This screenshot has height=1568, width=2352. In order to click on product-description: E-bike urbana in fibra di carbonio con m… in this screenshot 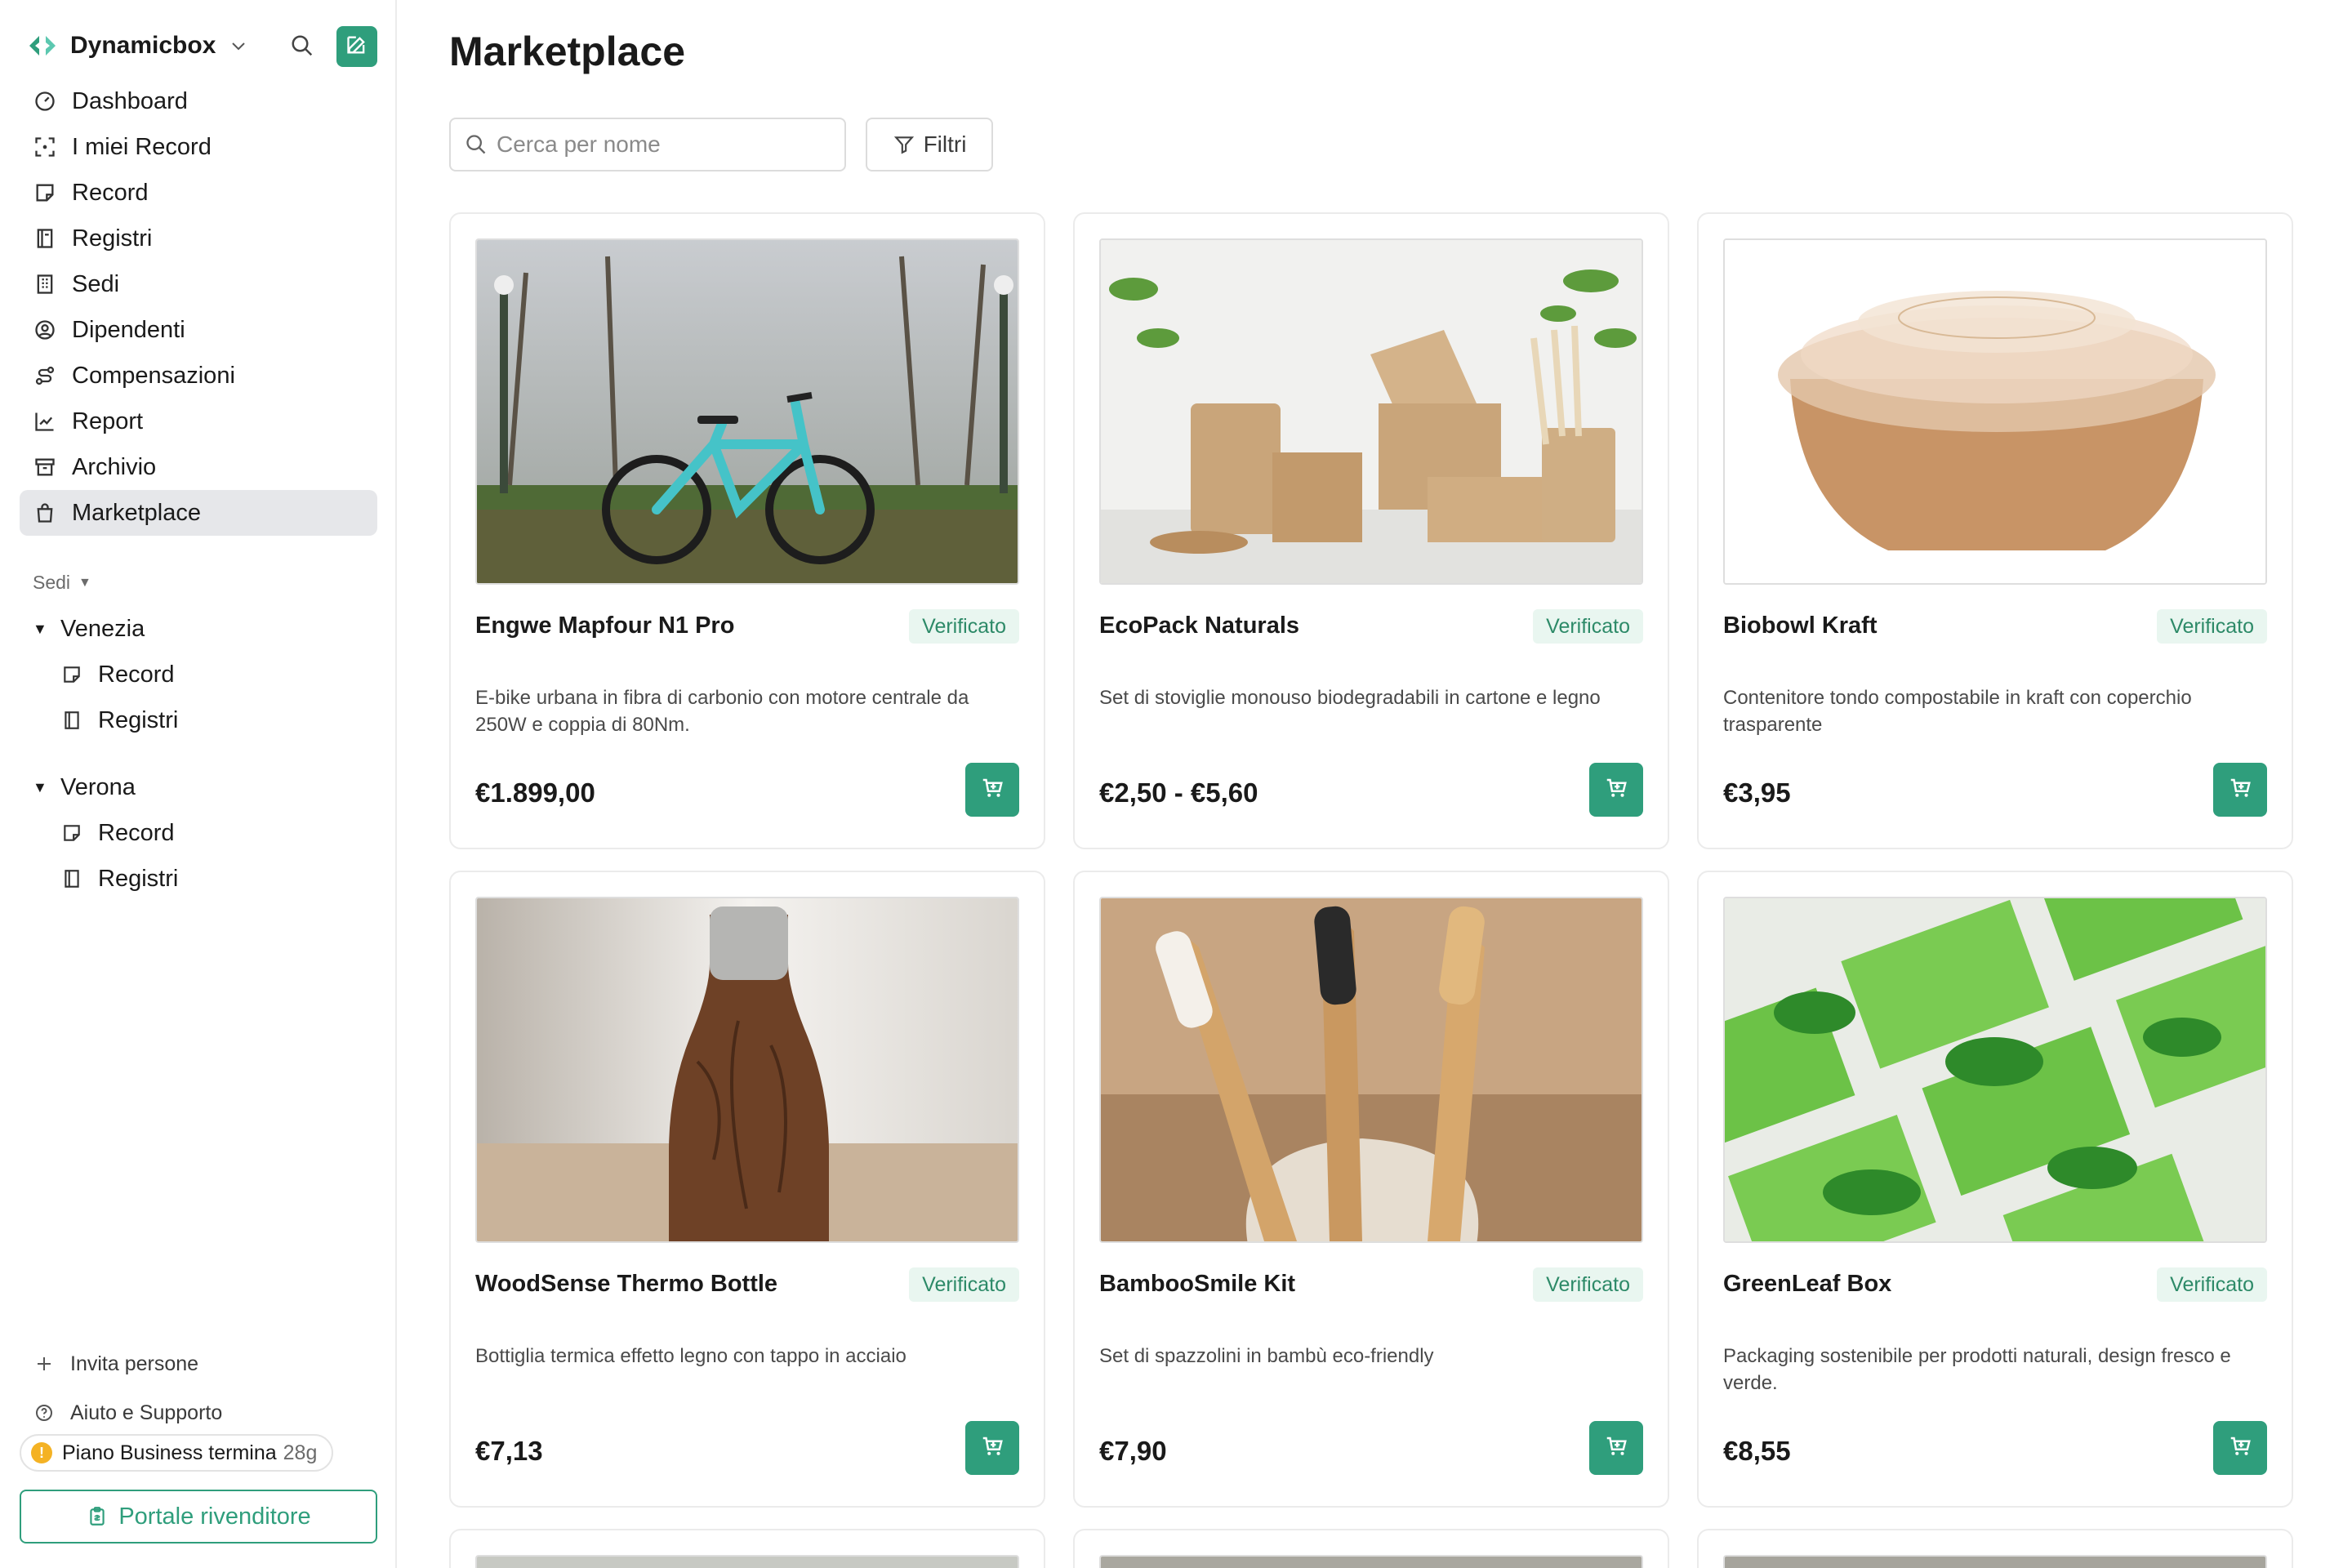, I will do `click(722, 711)`.